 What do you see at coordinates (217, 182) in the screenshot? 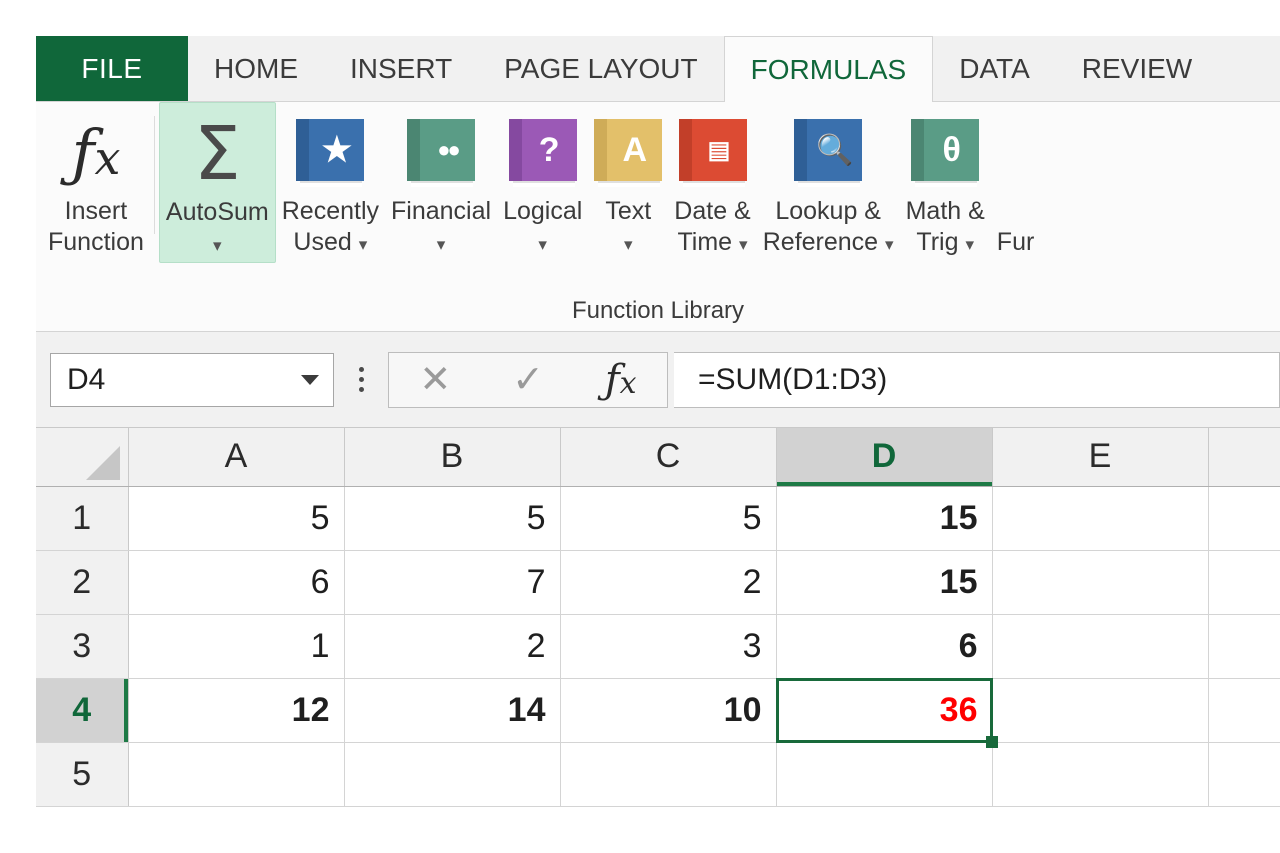
I see `ribbon-button-autosum: Σ AutoSum ▾` at bounding box center [217, 182].